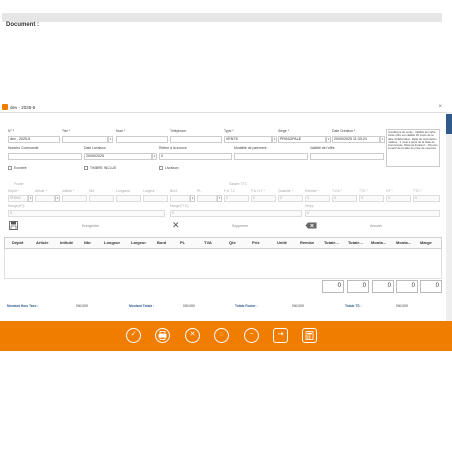  Describe the element at coordinates (90, 226) in the screenshot. I see `enregistrer-button: Enregistrer` at that location.